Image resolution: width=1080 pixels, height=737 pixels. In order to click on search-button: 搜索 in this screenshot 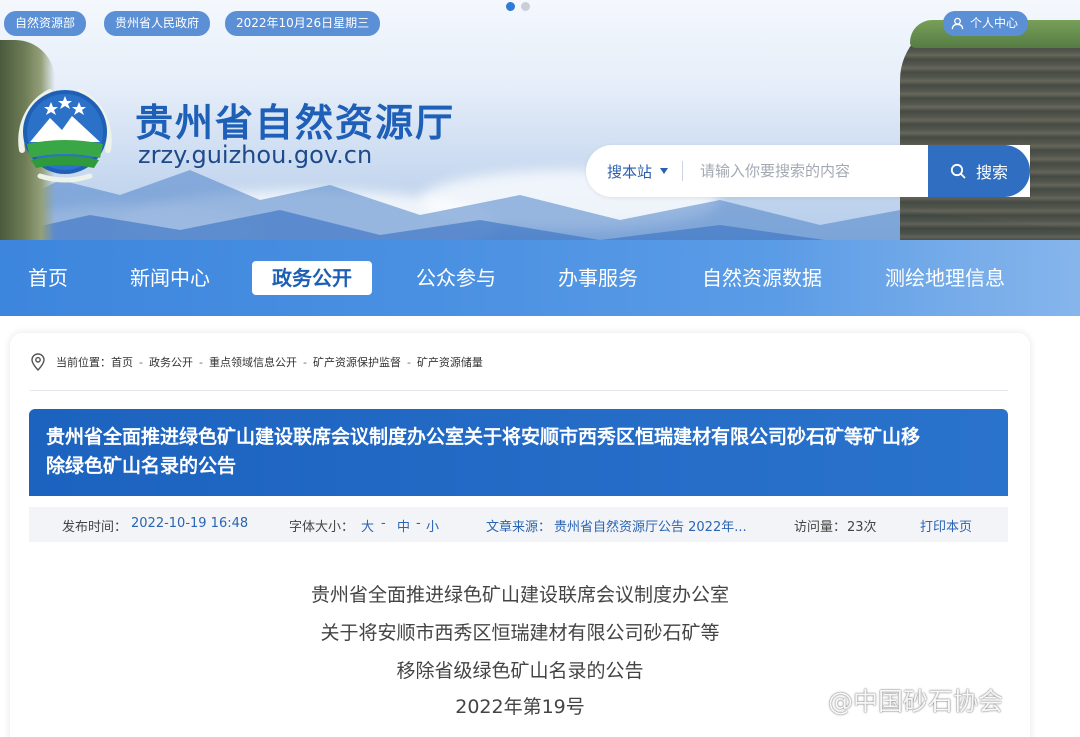, I will do `click(979, 171)`.